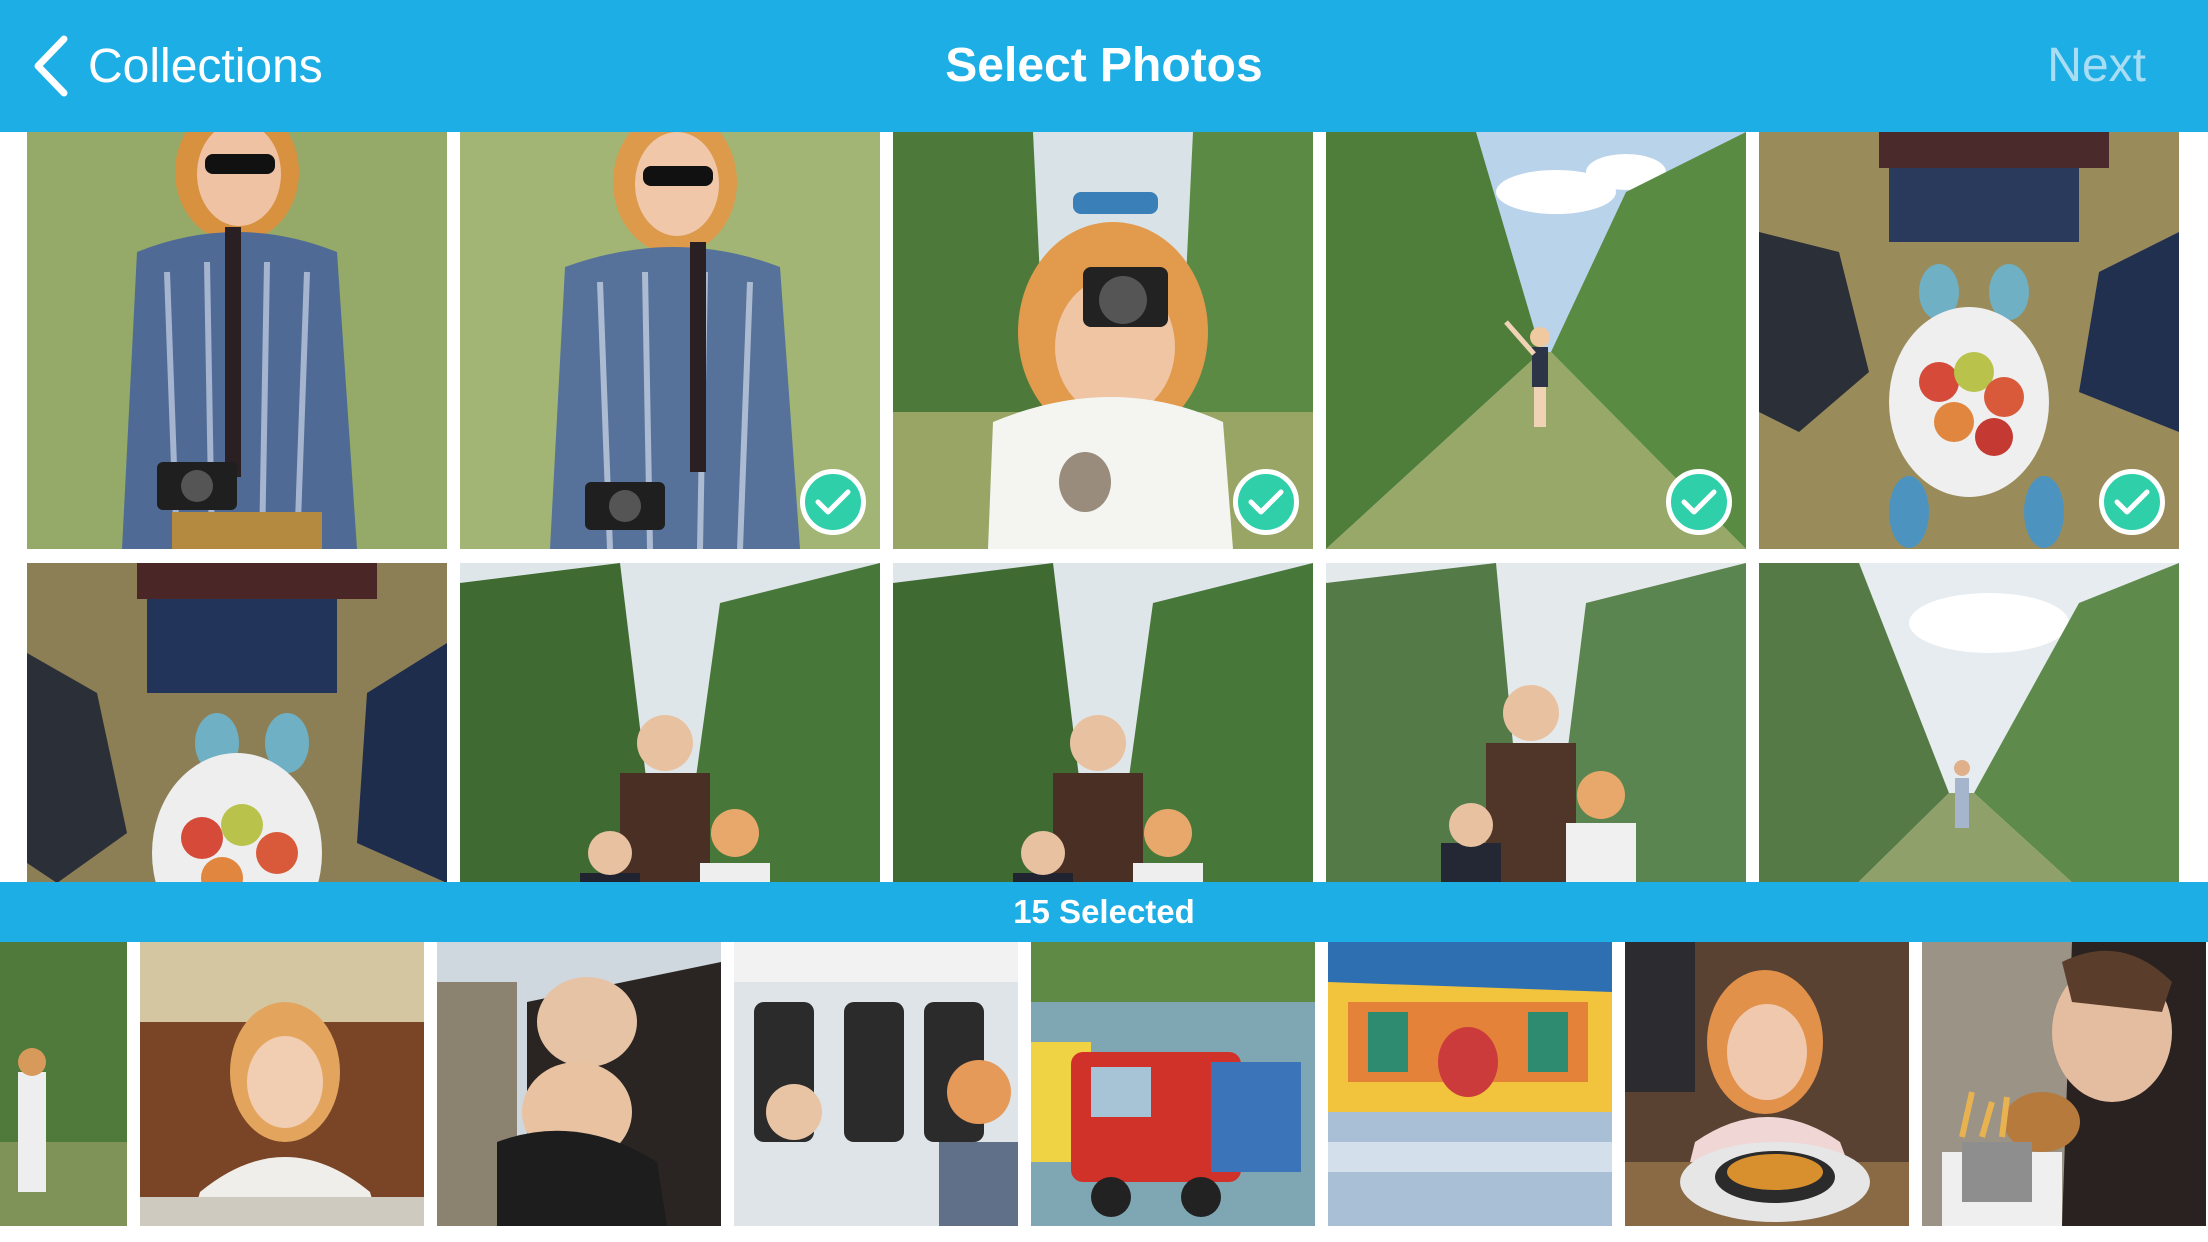 The height and width of the screenshot is (1242, 2208). I want to click on chevron-left-icon, so click(51, 66).